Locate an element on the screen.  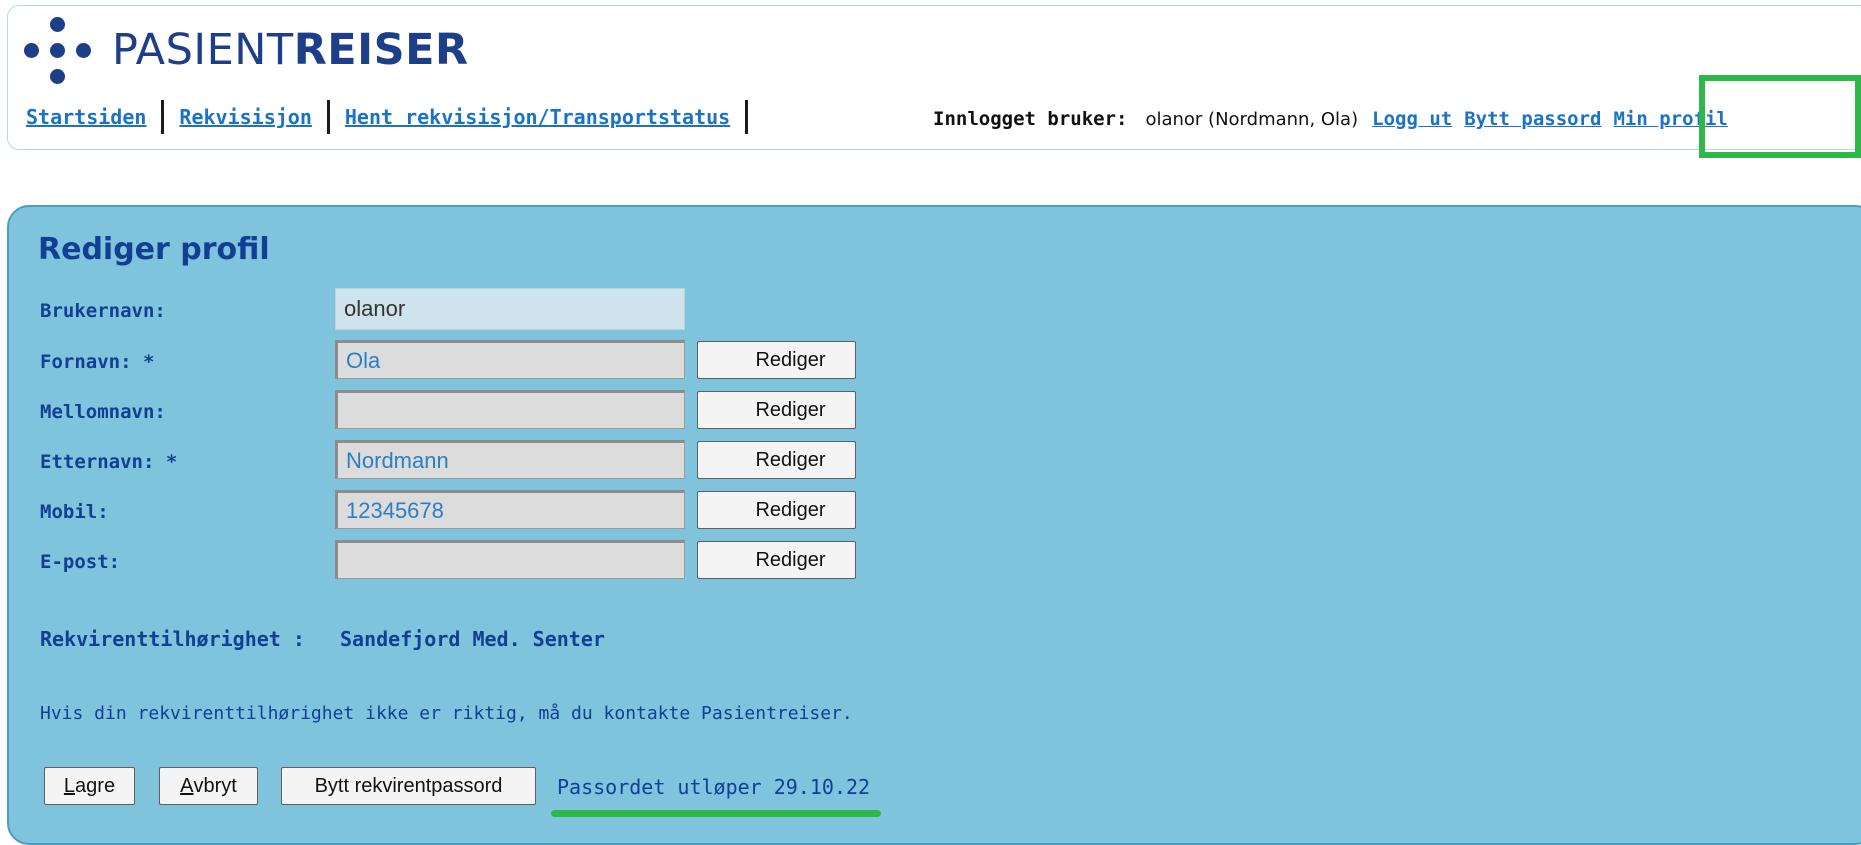
logo-icon is located at coordinates (58, 59).